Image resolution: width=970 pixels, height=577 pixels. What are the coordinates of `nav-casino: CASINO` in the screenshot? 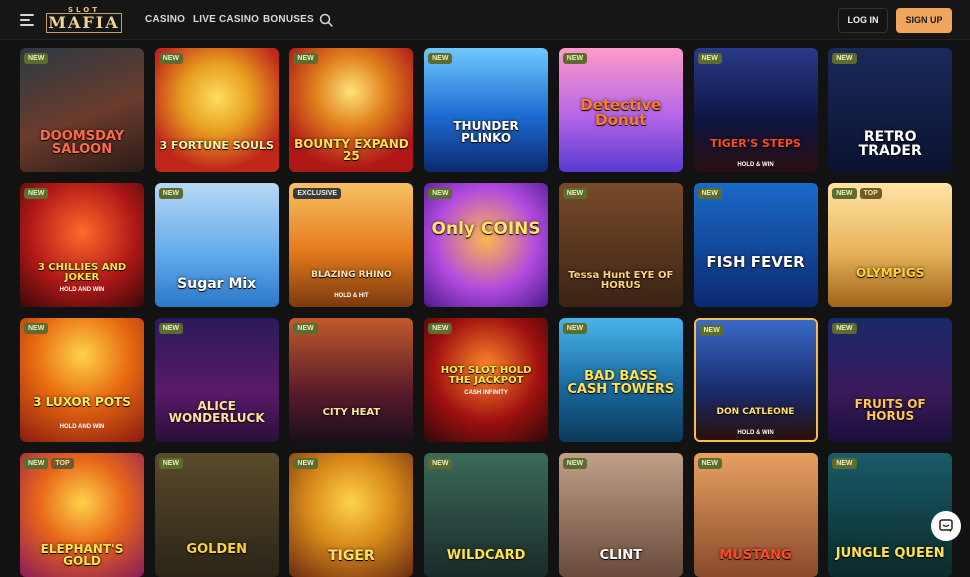 It's located at (165, 19).